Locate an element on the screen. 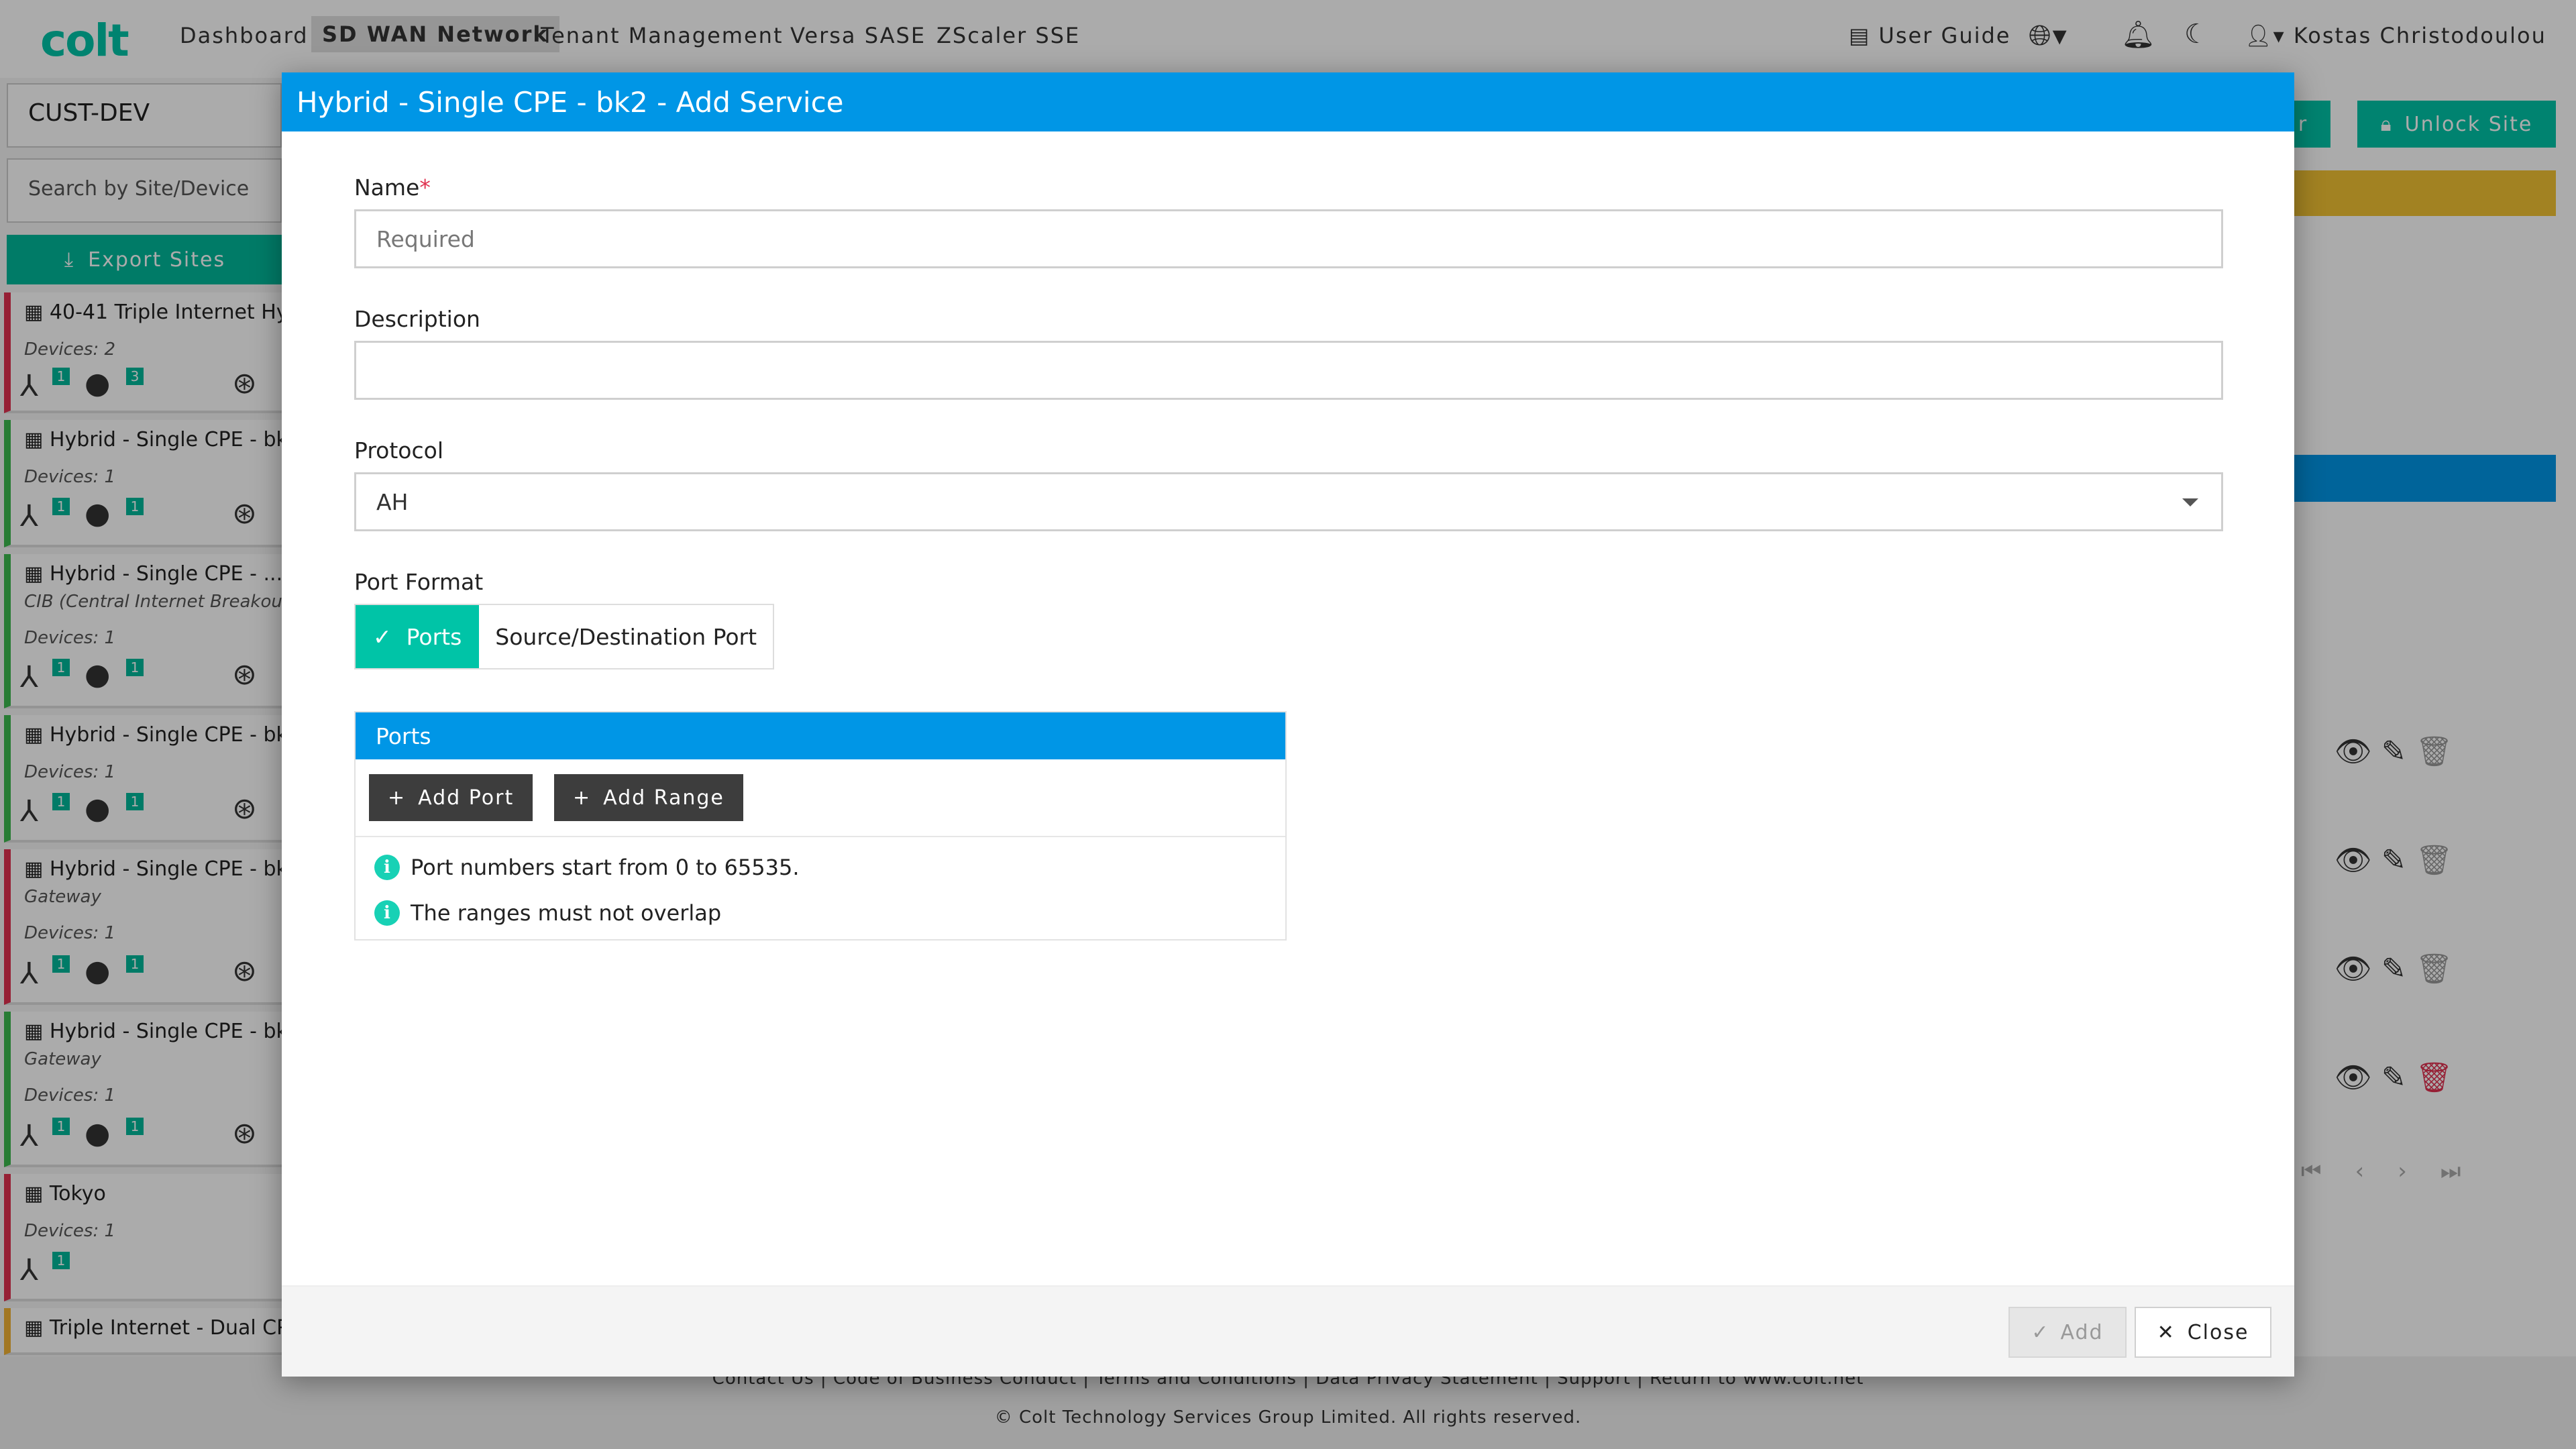 The width and height of the screenshot is (2576, 1449). add-button: ✓ Add is located at coordinates (2067, 1332).